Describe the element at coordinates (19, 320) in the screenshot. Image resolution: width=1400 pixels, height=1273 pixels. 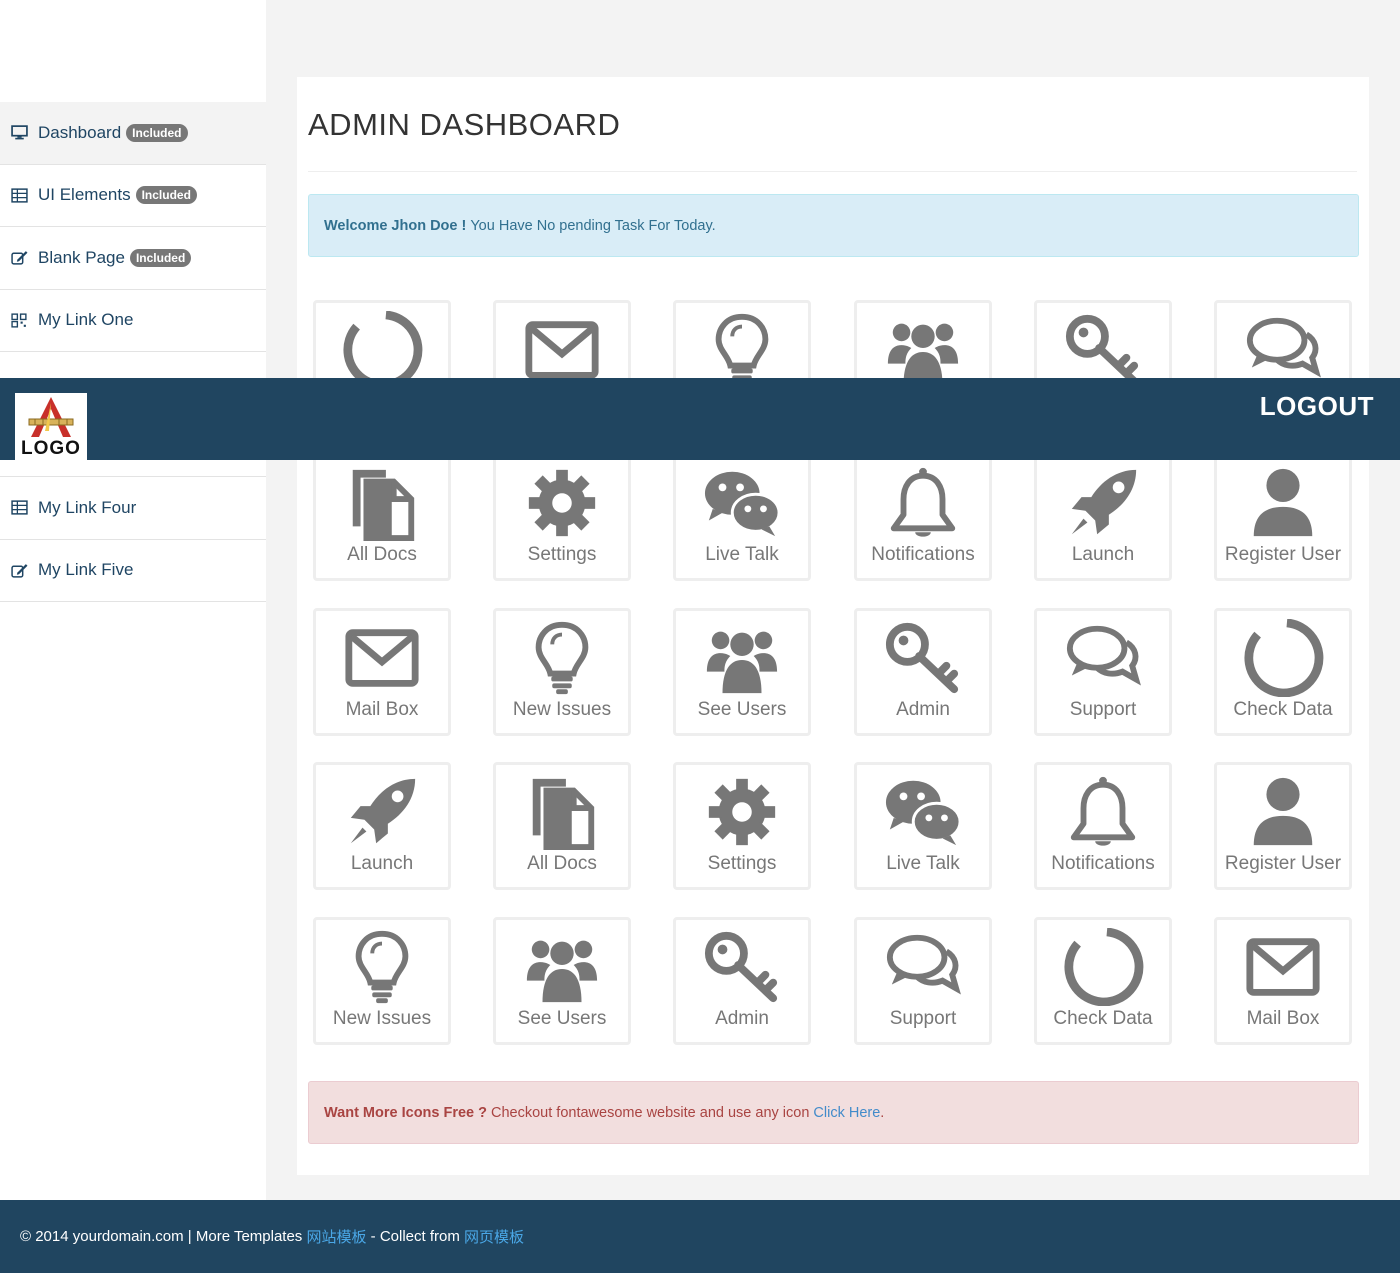
I see `qrcode-icon` at that location.